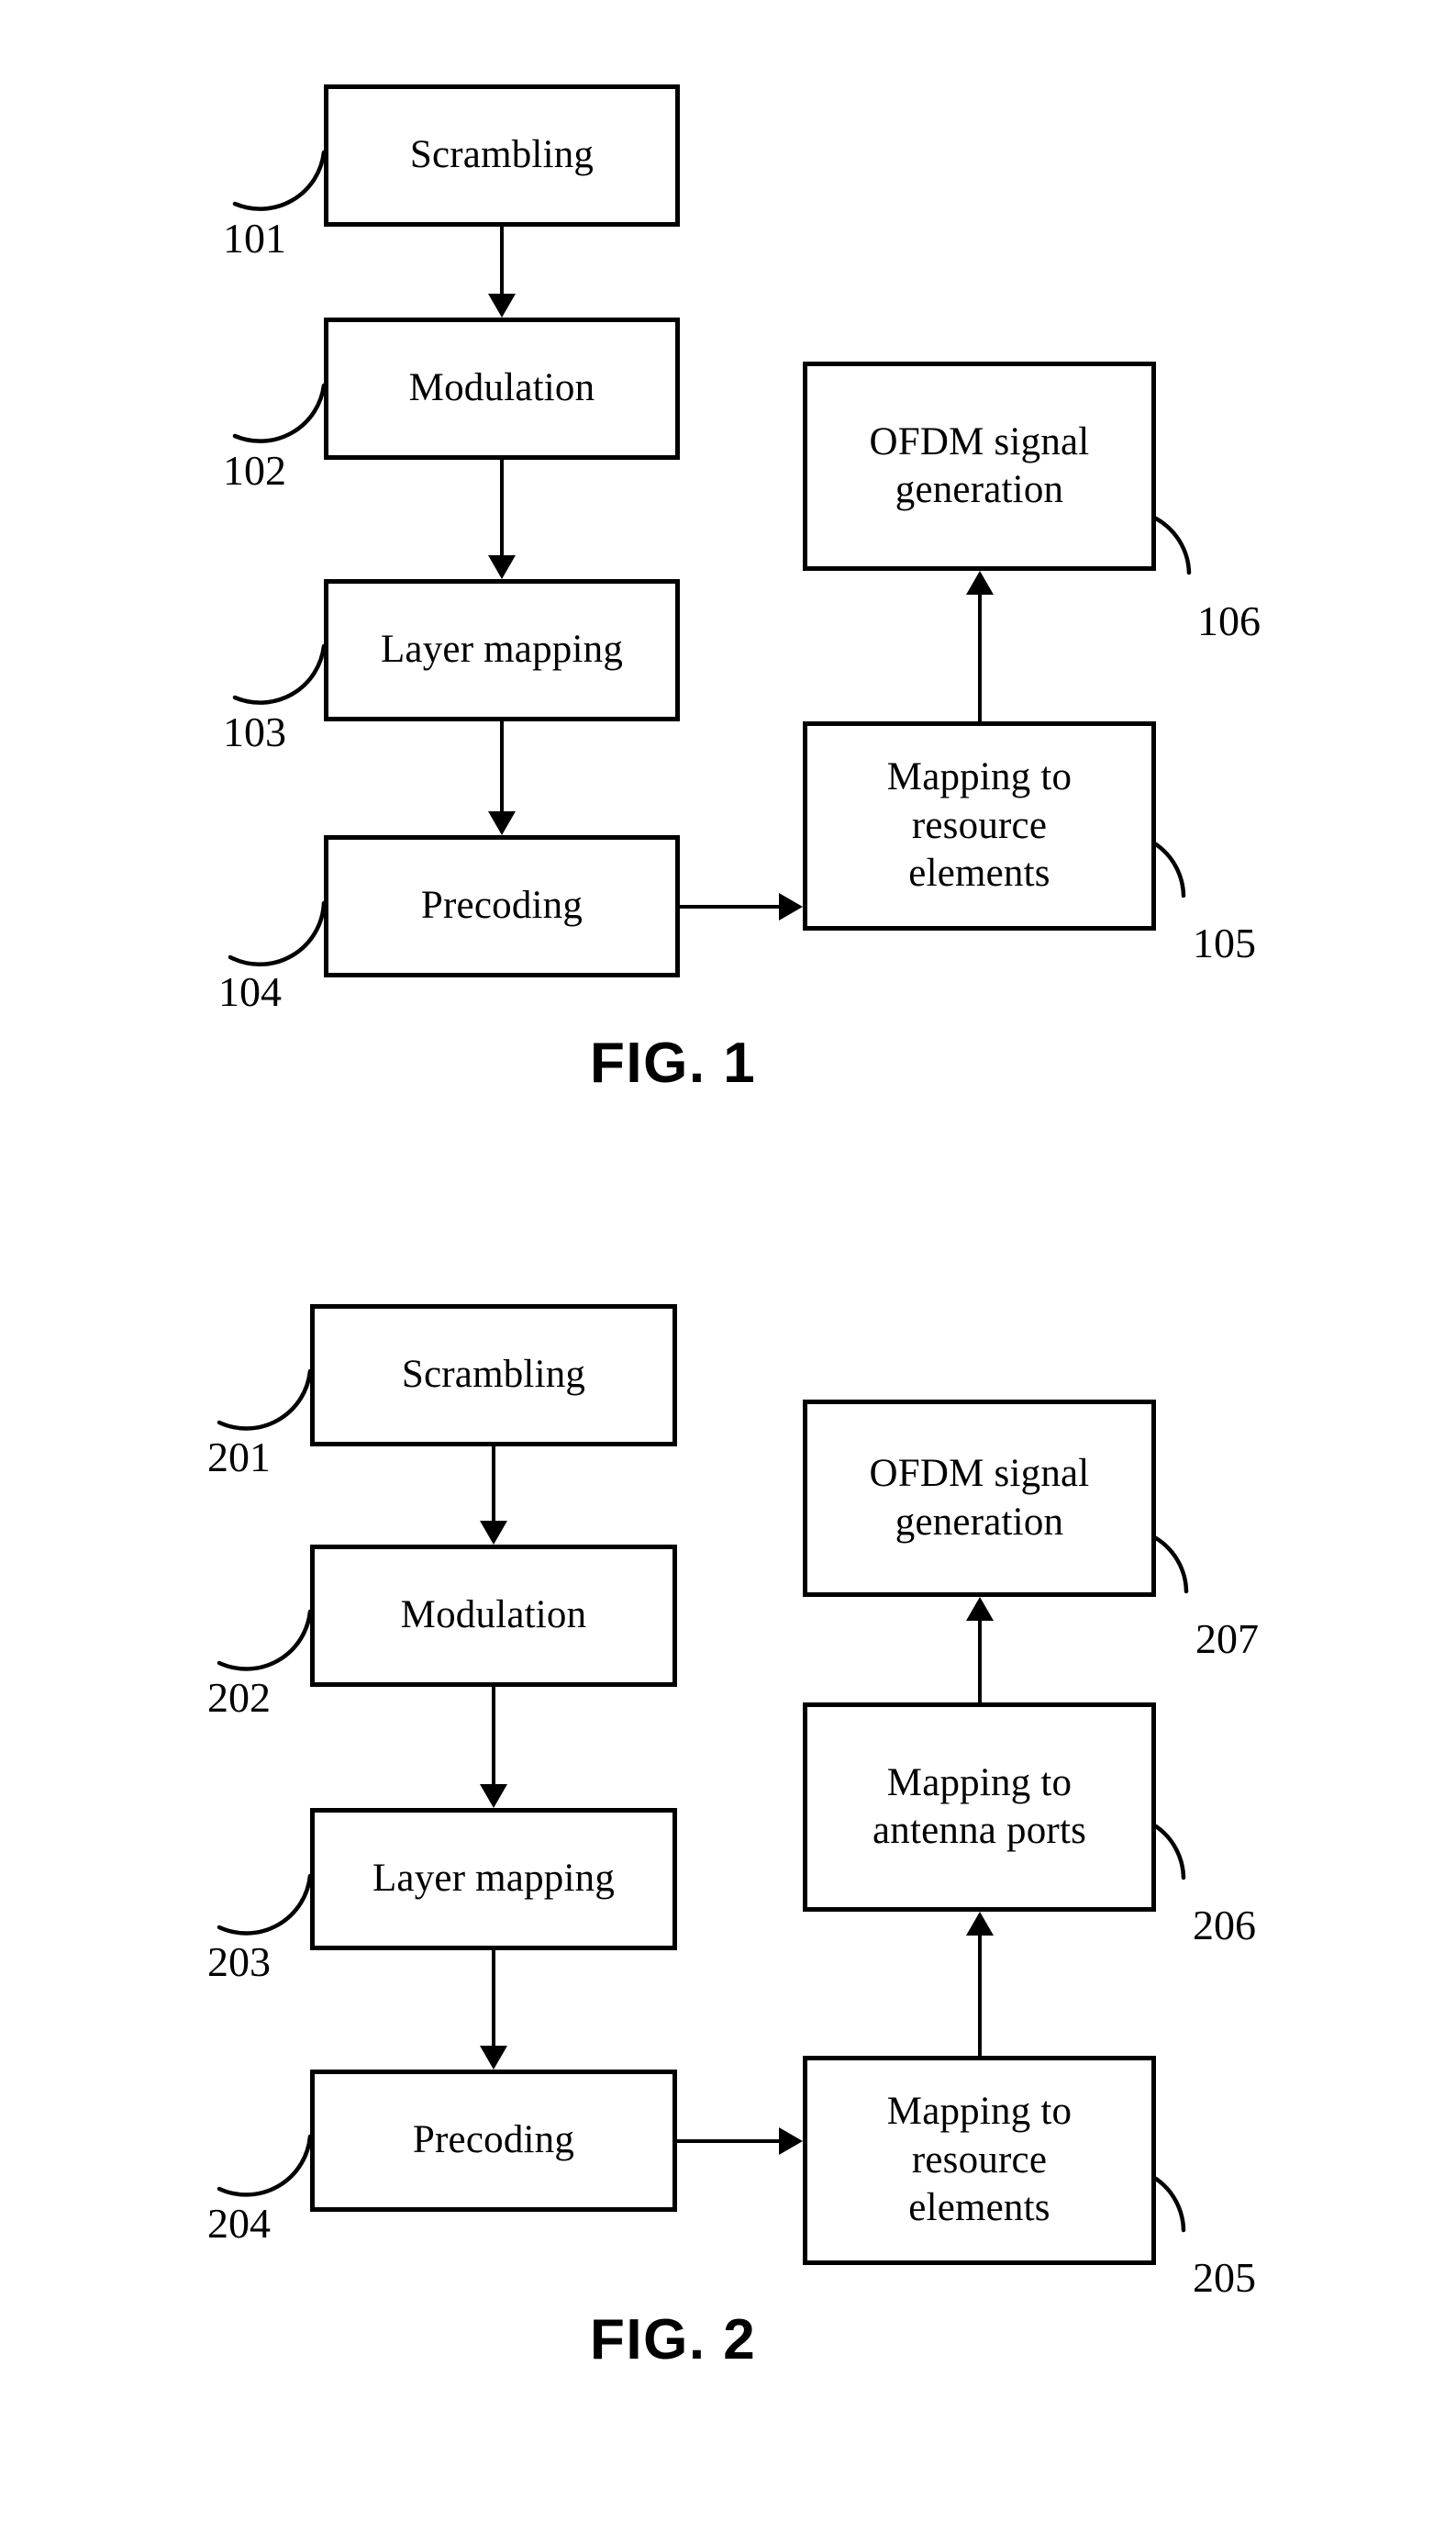 The image size is (1456, 2522). Describe the element at coordinates (1224, 2277) in the screenshot. I see `fig2-resource-elements-reference-numeral: 205` at that location.